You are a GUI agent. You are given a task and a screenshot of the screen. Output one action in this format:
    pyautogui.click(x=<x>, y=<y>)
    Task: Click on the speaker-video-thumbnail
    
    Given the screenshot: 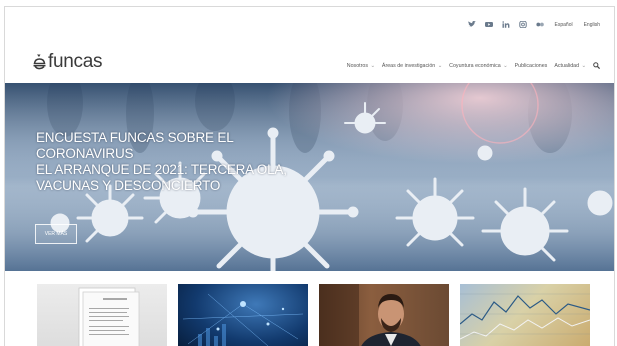 What is the action you would take?
    pyautogui.click(x=384, y=315)
    